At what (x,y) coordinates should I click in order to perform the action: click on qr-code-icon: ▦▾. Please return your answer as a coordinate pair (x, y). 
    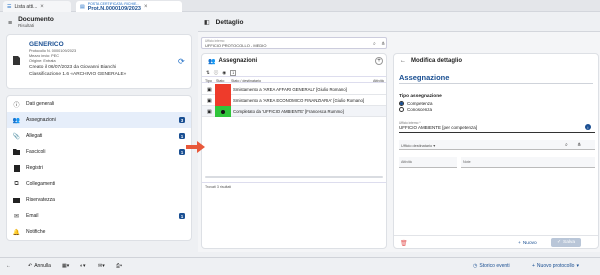
    Looking at the image, I should click on (66, 266).